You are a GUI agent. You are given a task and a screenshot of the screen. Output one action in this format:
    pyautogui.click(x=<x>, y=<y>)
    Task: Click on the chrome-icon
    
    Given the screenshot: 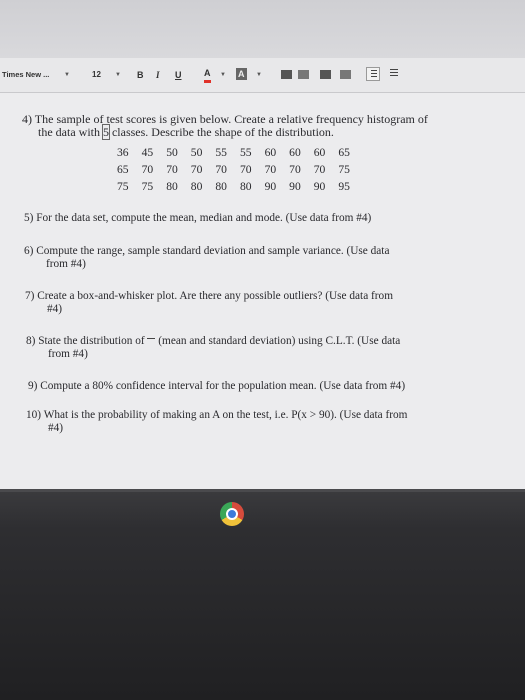 What is the action you would take?
    pyautogui.click(x=232, y=514)
    